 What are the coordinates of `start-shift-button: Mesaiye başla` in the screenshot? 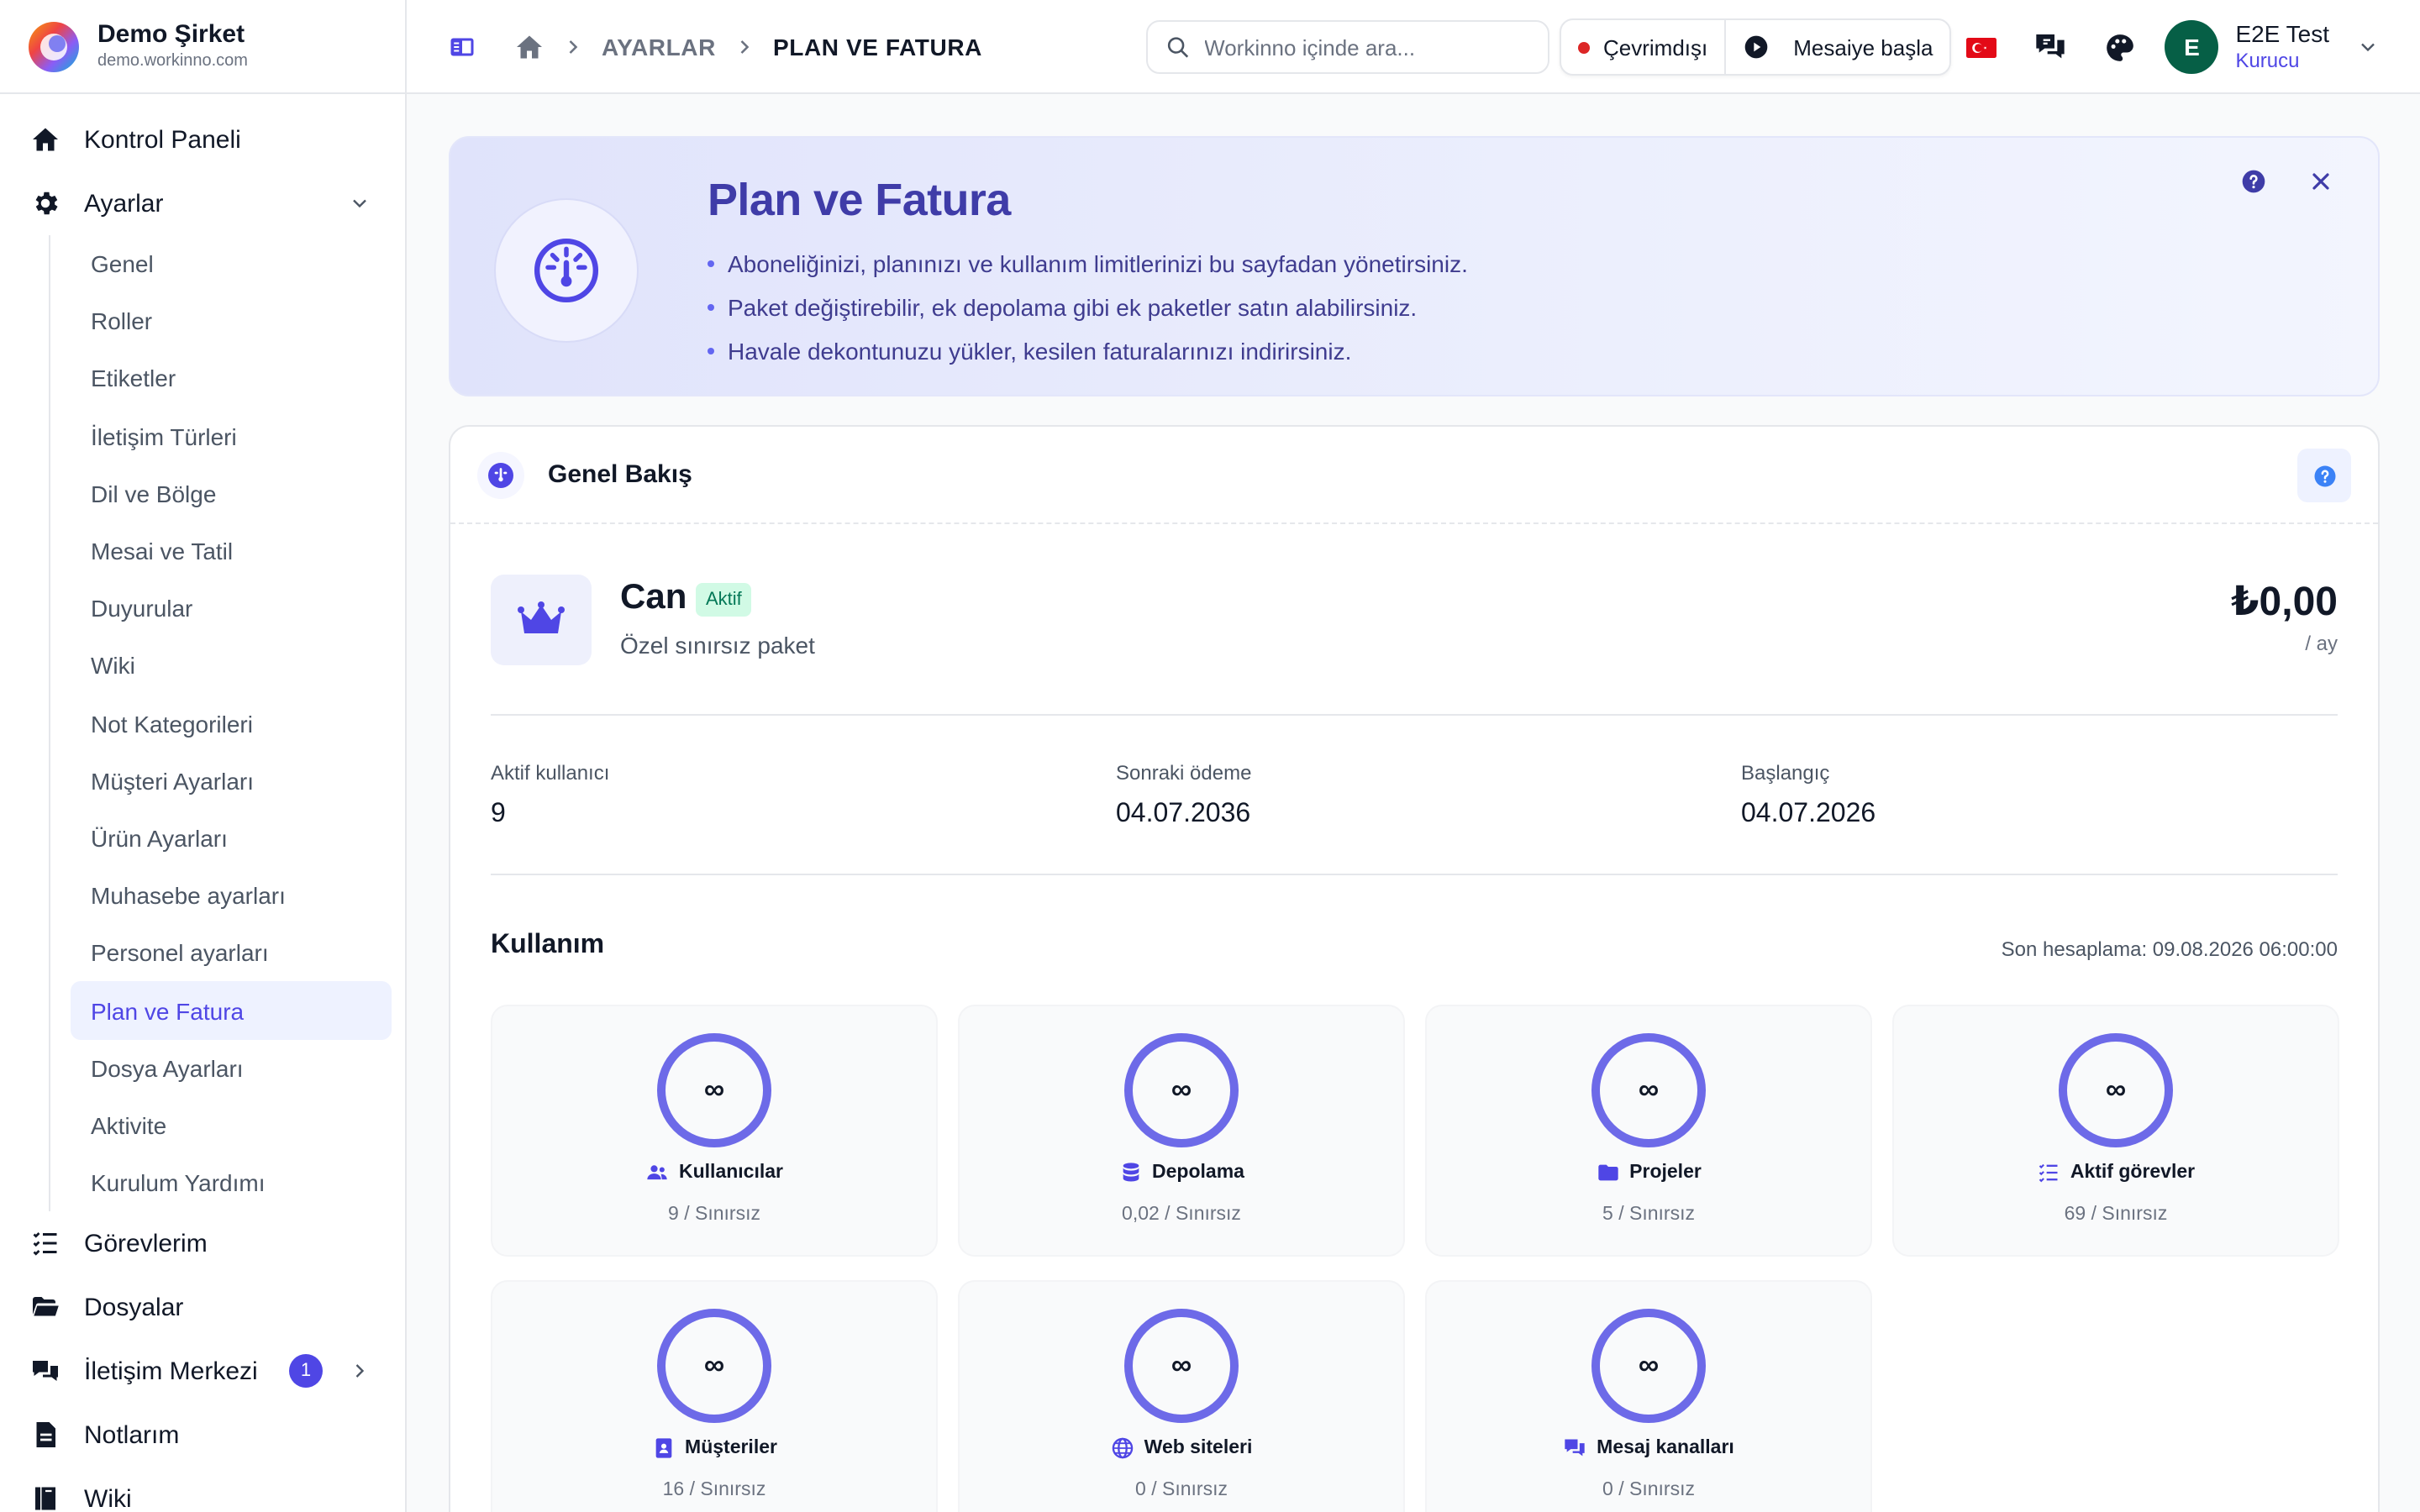 It's located at (1836, 47).